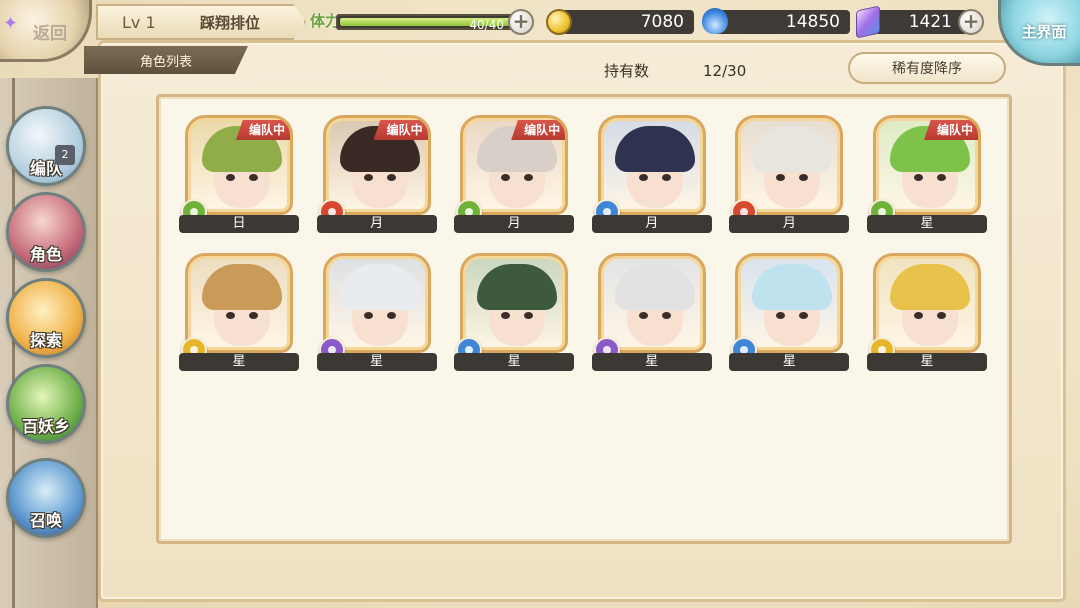  I want to click on crystal-value: 1421, so click(930, 22).